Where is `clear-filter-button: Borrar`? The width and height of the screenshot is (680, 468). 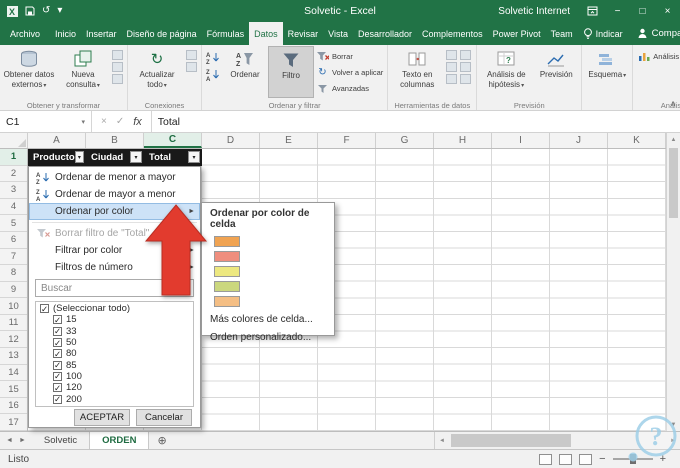
clear-filter-button: Borrar is located at coordinates (349, 56).